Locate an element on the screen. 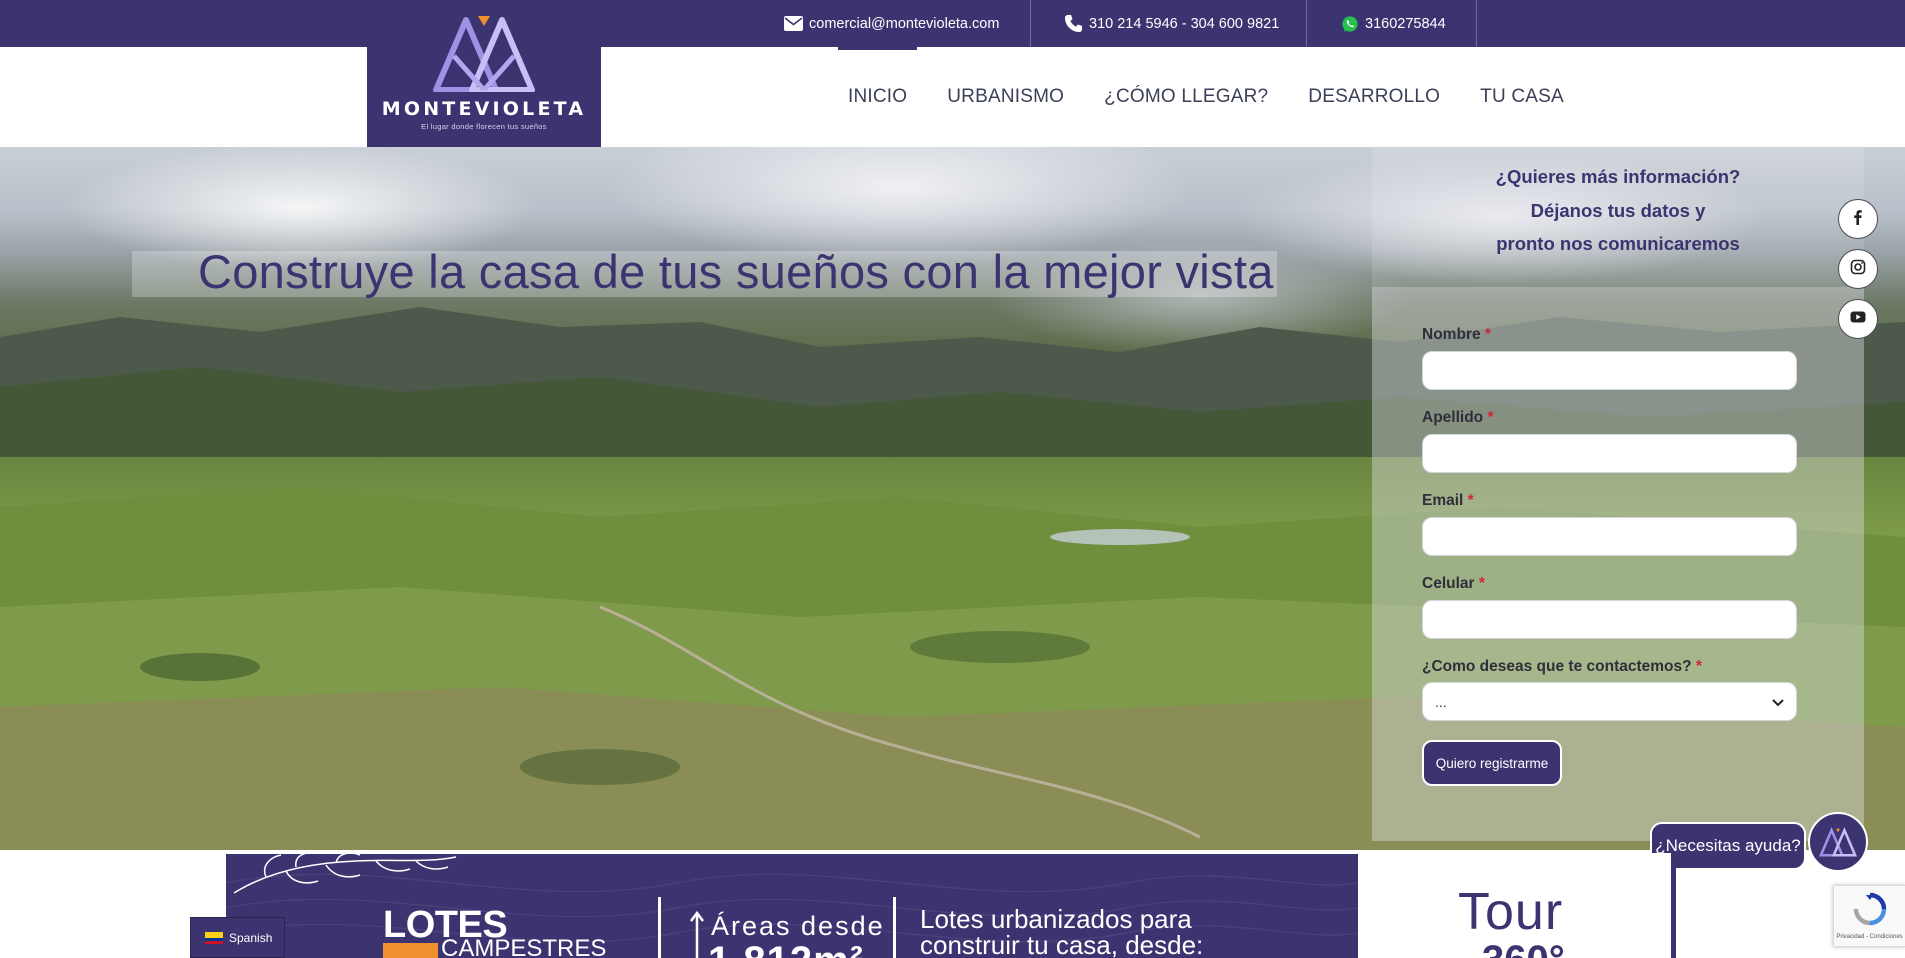 This screenshot has width=1905, height=958. phone-text: 310 214 5946 - 304 600 9821 is located at coordinates (1184, 24).